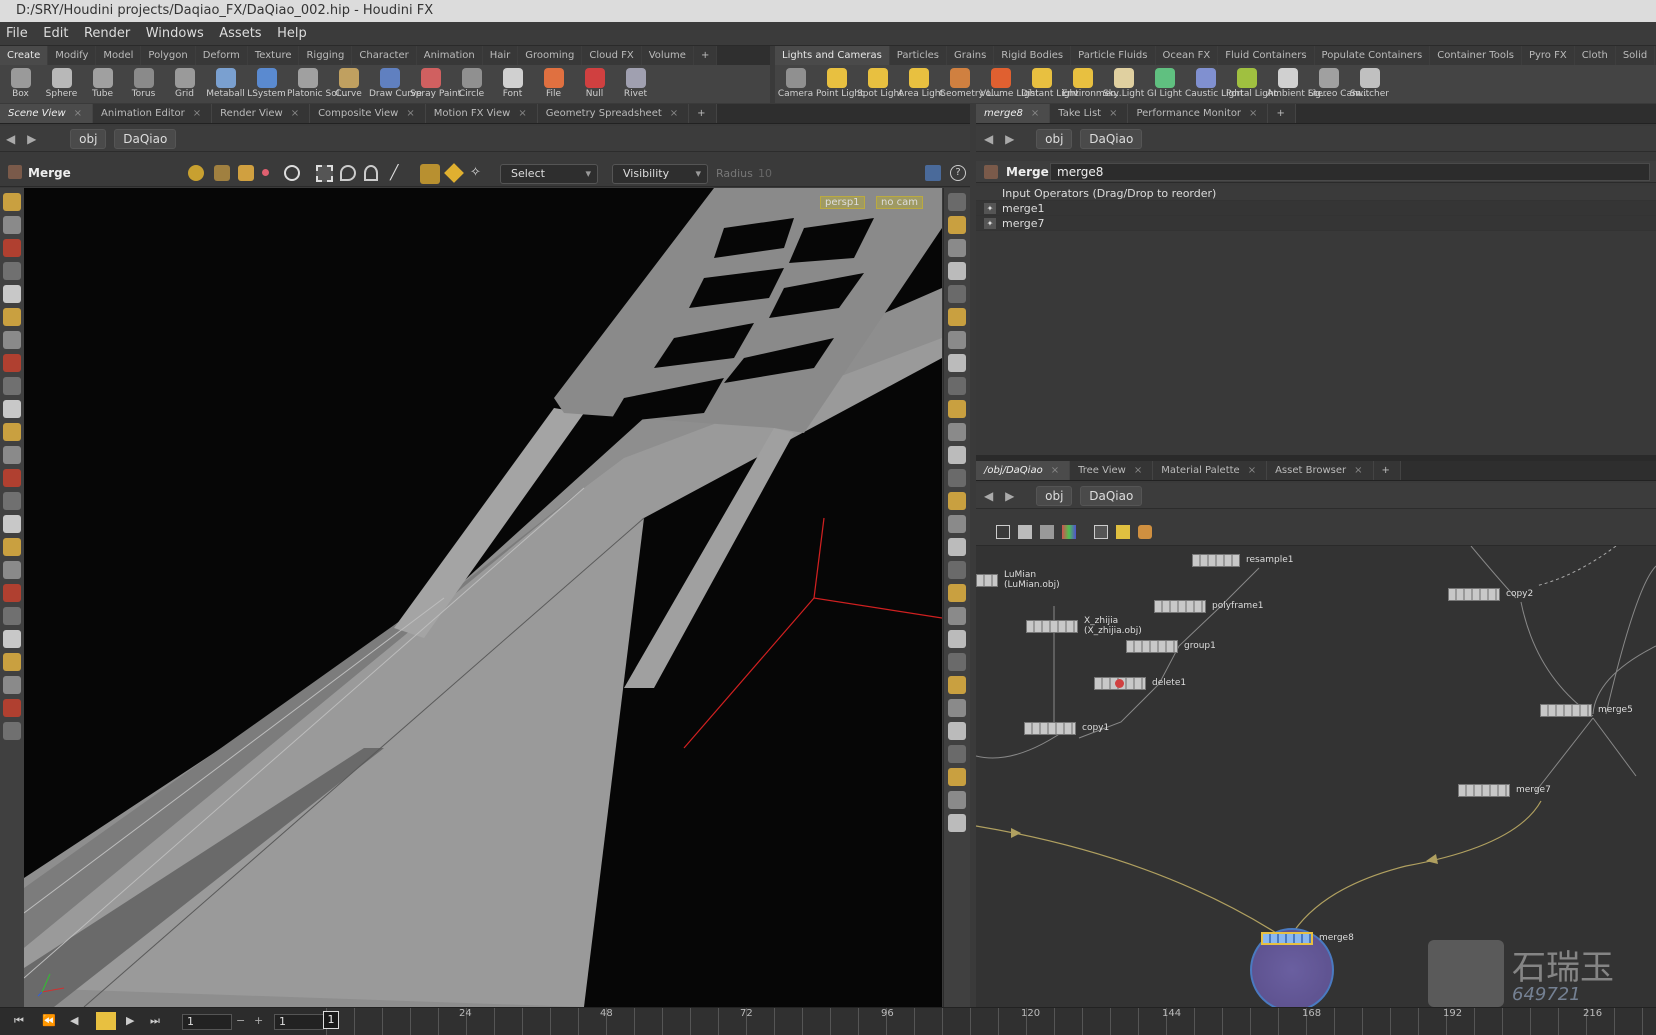  What do you see at coordinates (549, 174) in the screenshot?
I see `select-dropdown: Select ▾` at bounding box center [549, 174].